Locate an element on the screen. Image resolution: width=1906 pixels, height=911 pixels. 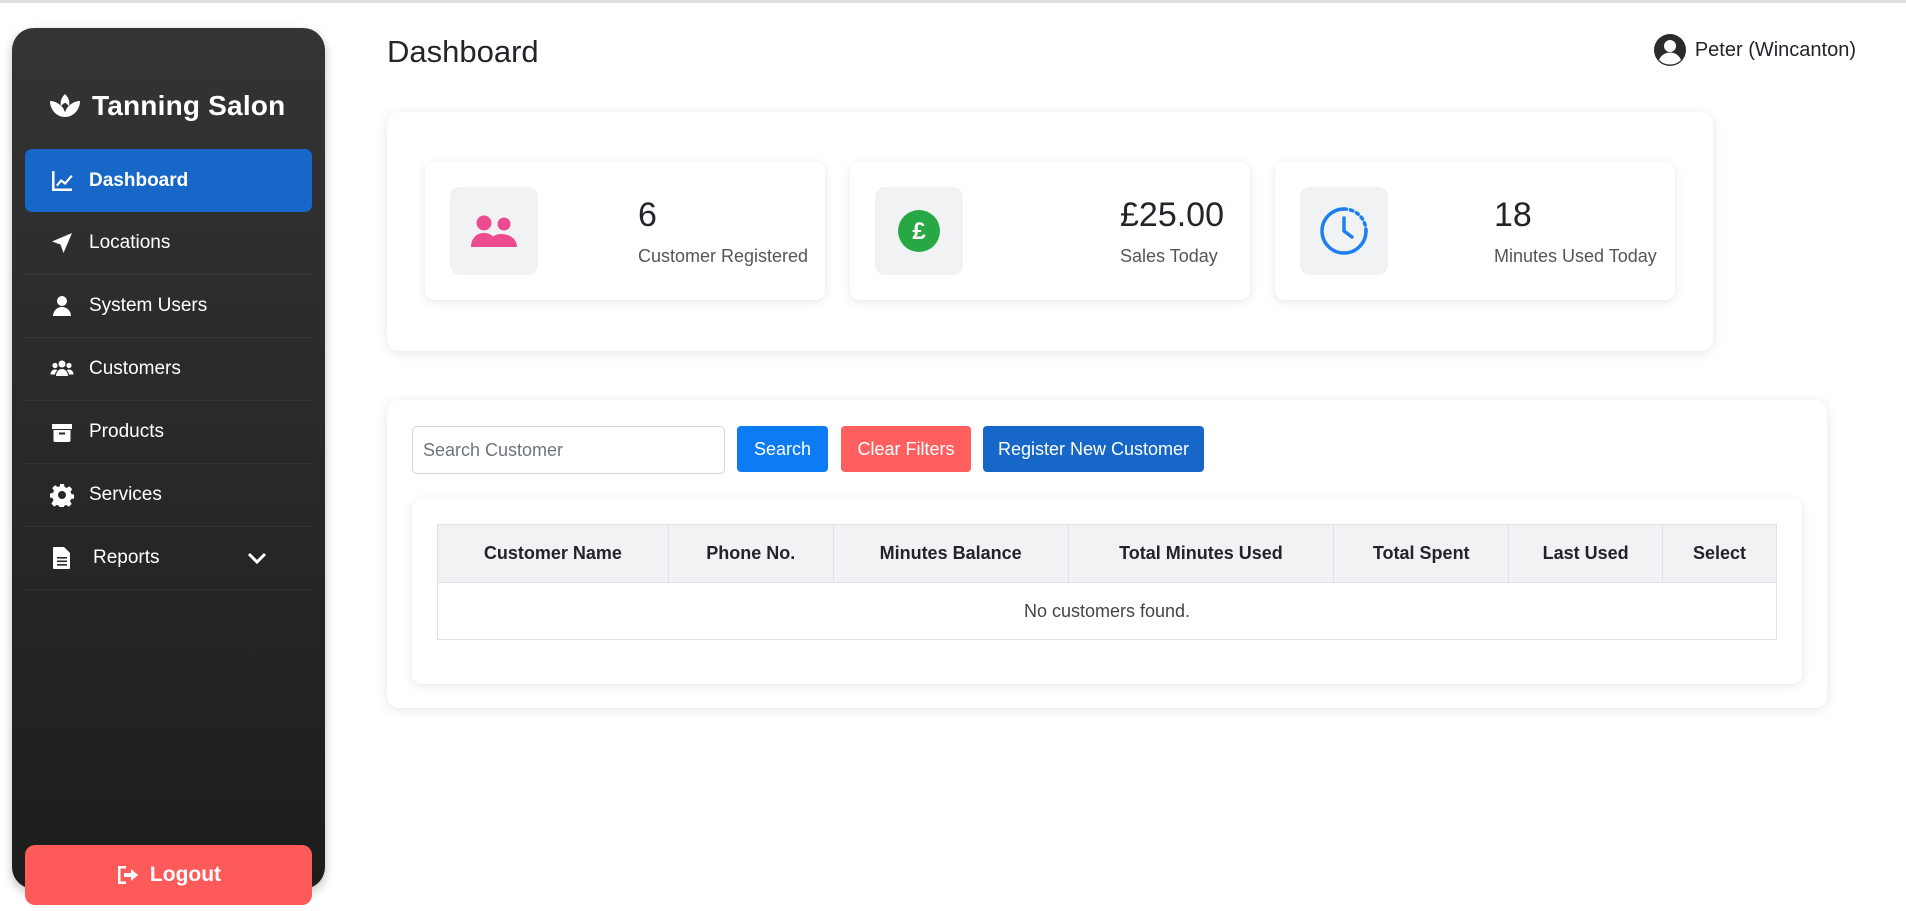
lotus-icon is located at coordinates (65, 105).